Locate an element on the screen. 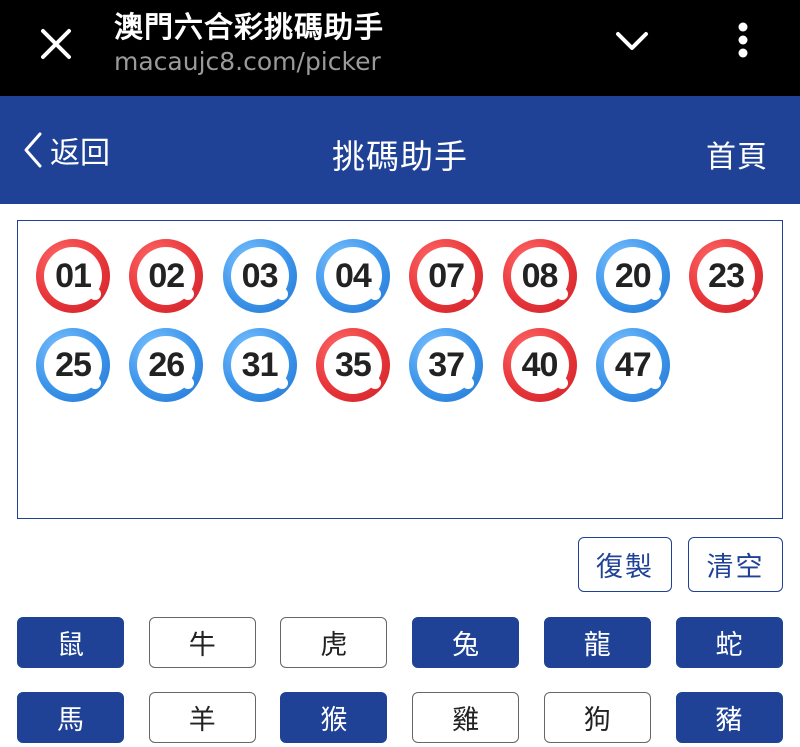 The height and width of the screenshot is (747, 800). browser-bar: 澳門六合彩挑碼助手 macaujc8.com/picker is located at coordinates (400, 48).